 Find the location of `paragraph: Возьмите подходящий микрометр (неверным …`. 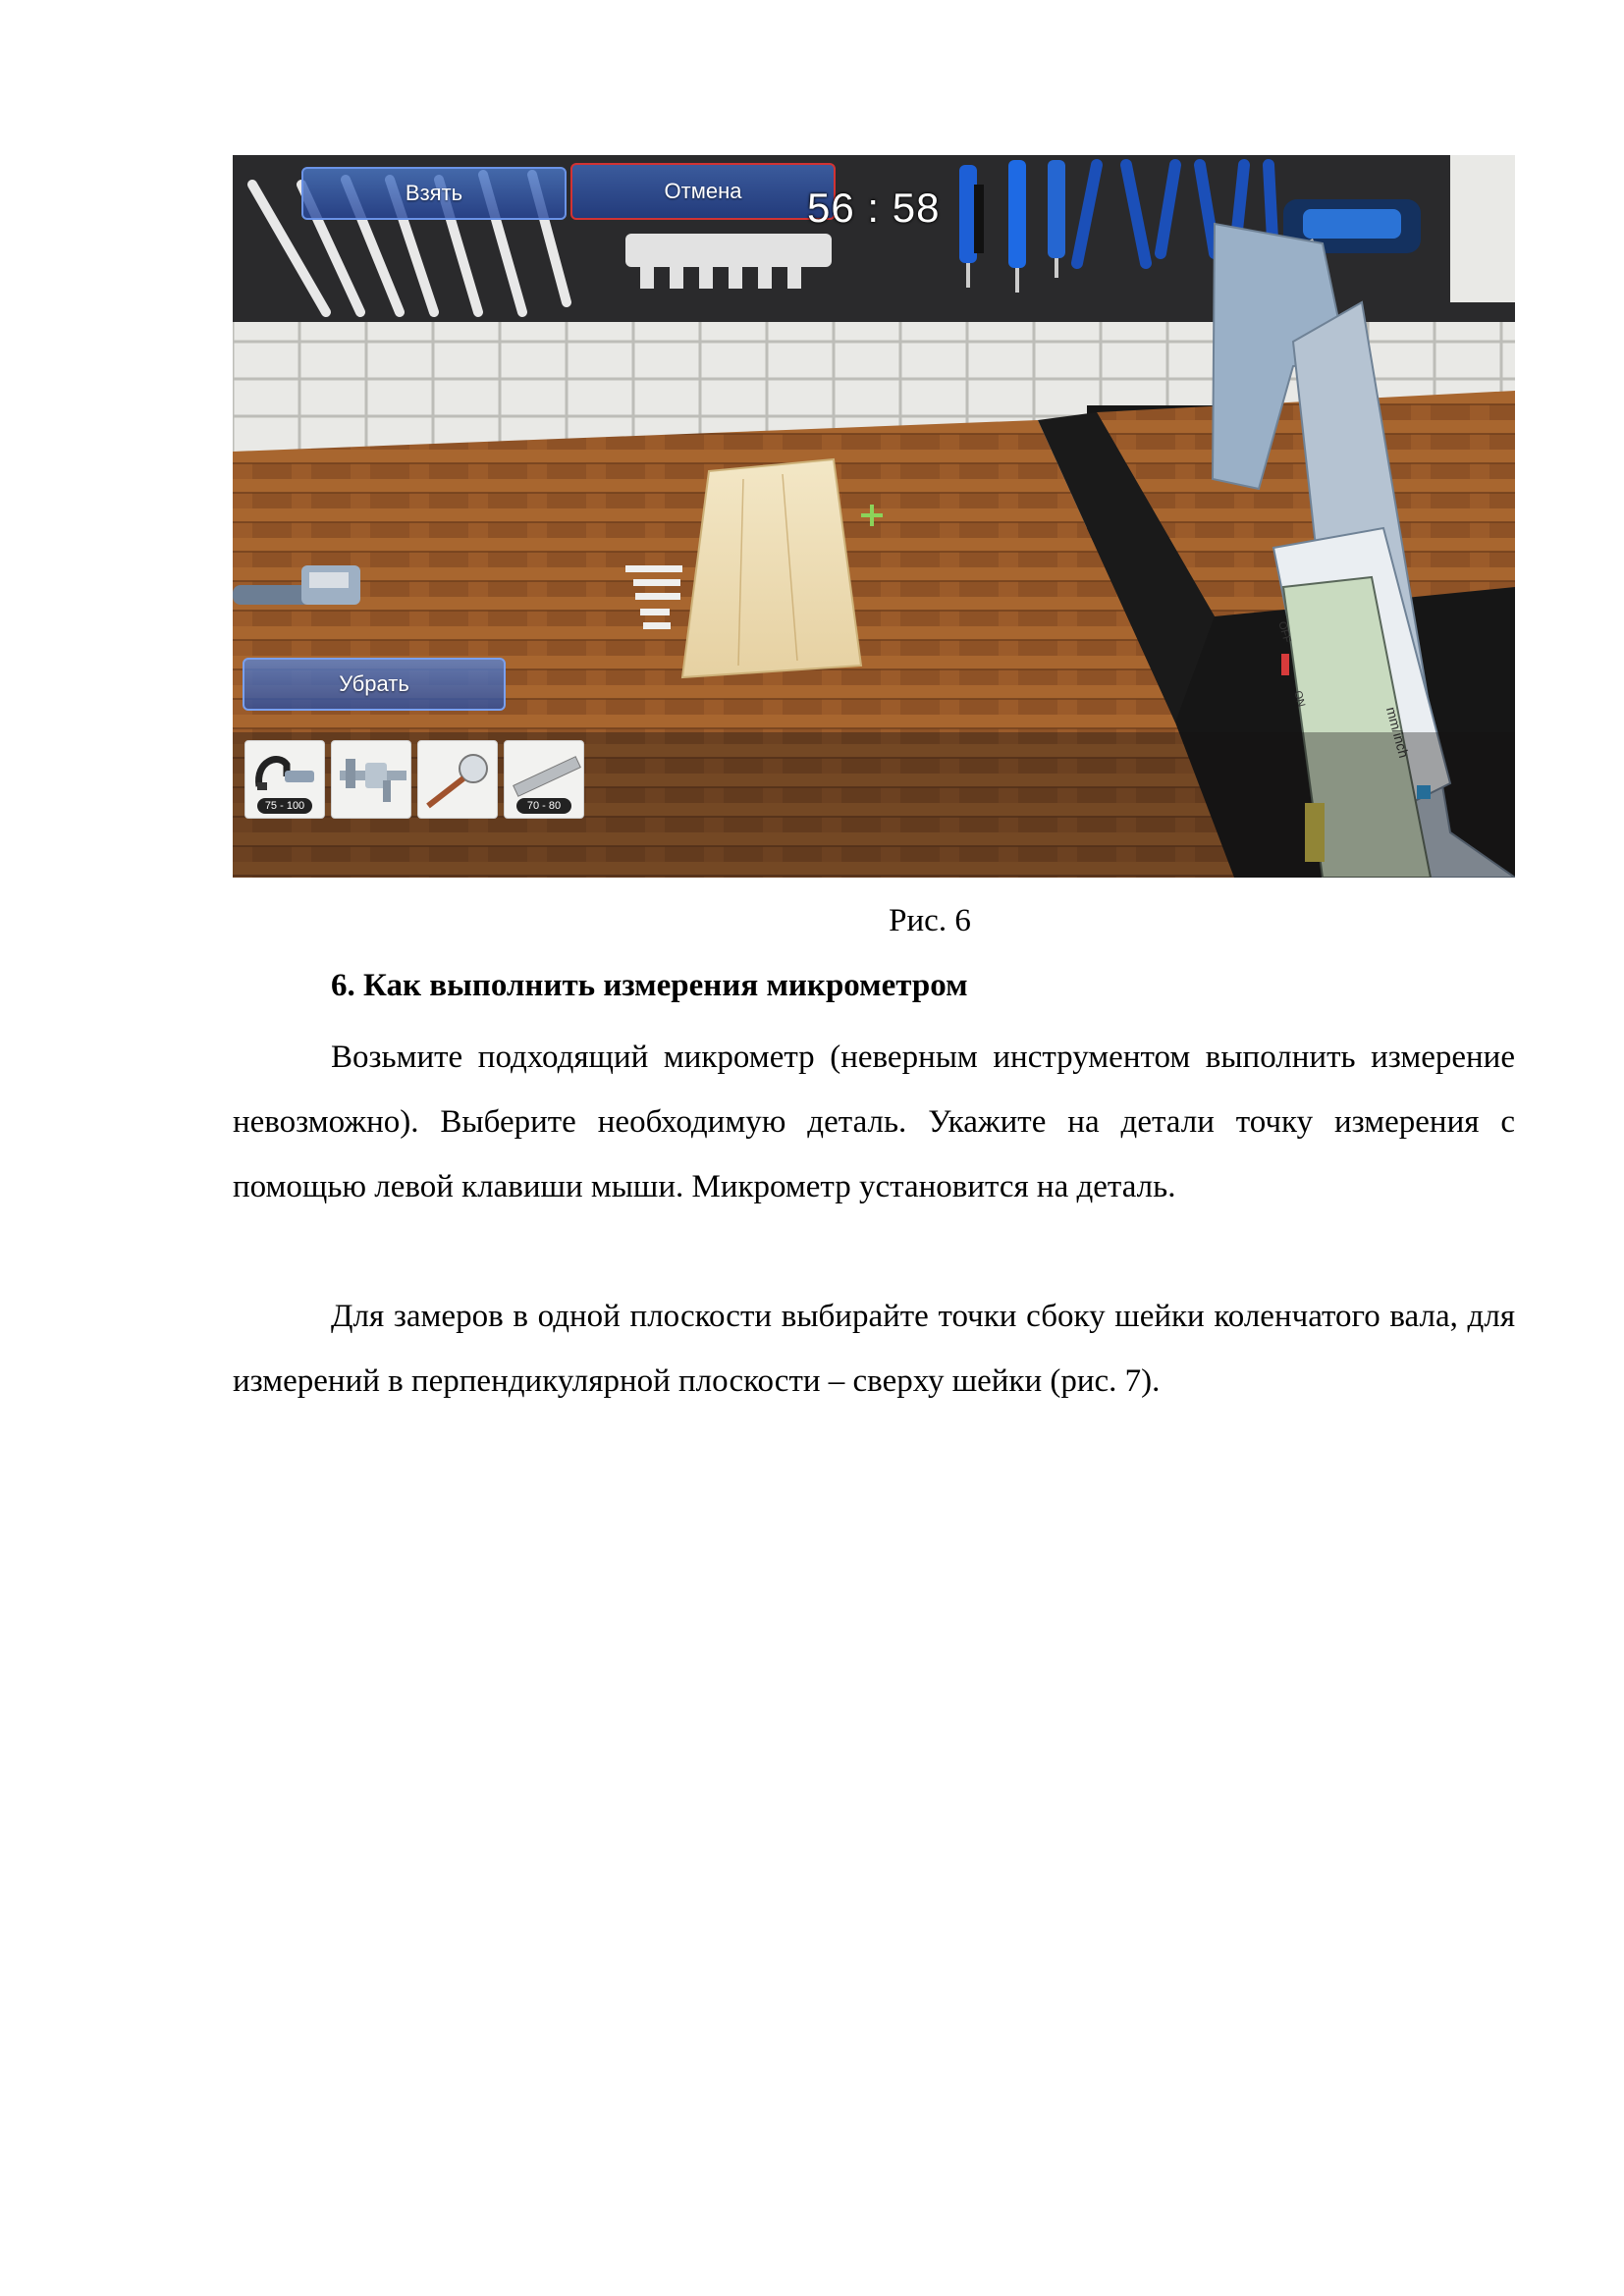

paragraph: Возьмите подходящий микрометр (неверным … is located at coordinates (874, 1122).